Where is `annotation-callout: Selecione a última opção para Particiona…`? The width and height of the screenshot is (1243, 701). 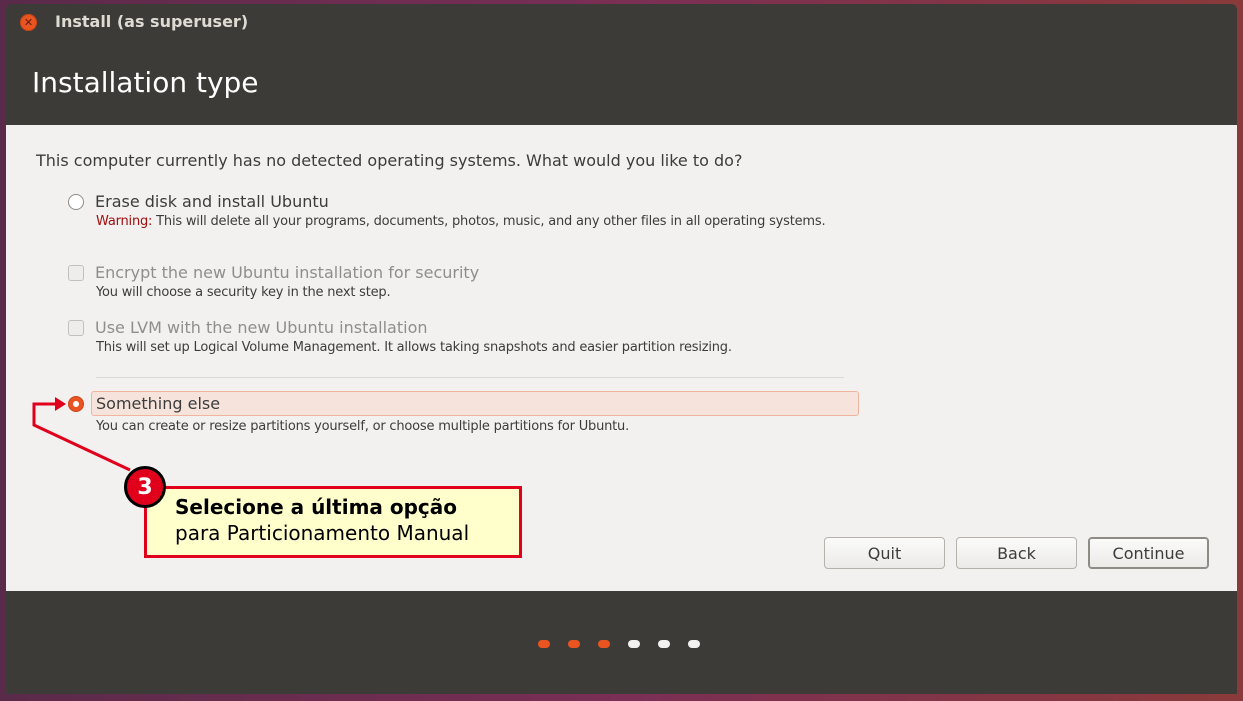
annotation-callout: Selecione a última opção para Particiona… is located at coordinates (333, 522).